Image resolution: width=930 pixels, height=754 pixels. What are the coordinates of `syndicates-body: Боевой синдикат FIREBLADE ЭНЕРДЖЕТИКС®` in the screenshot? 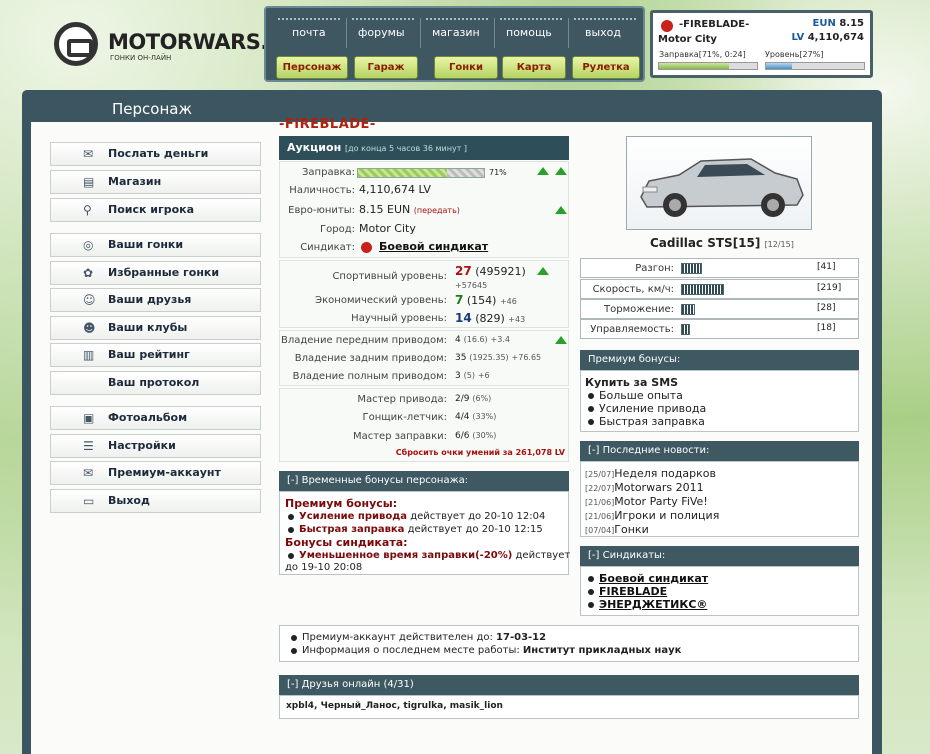 It's located at (719, 591).